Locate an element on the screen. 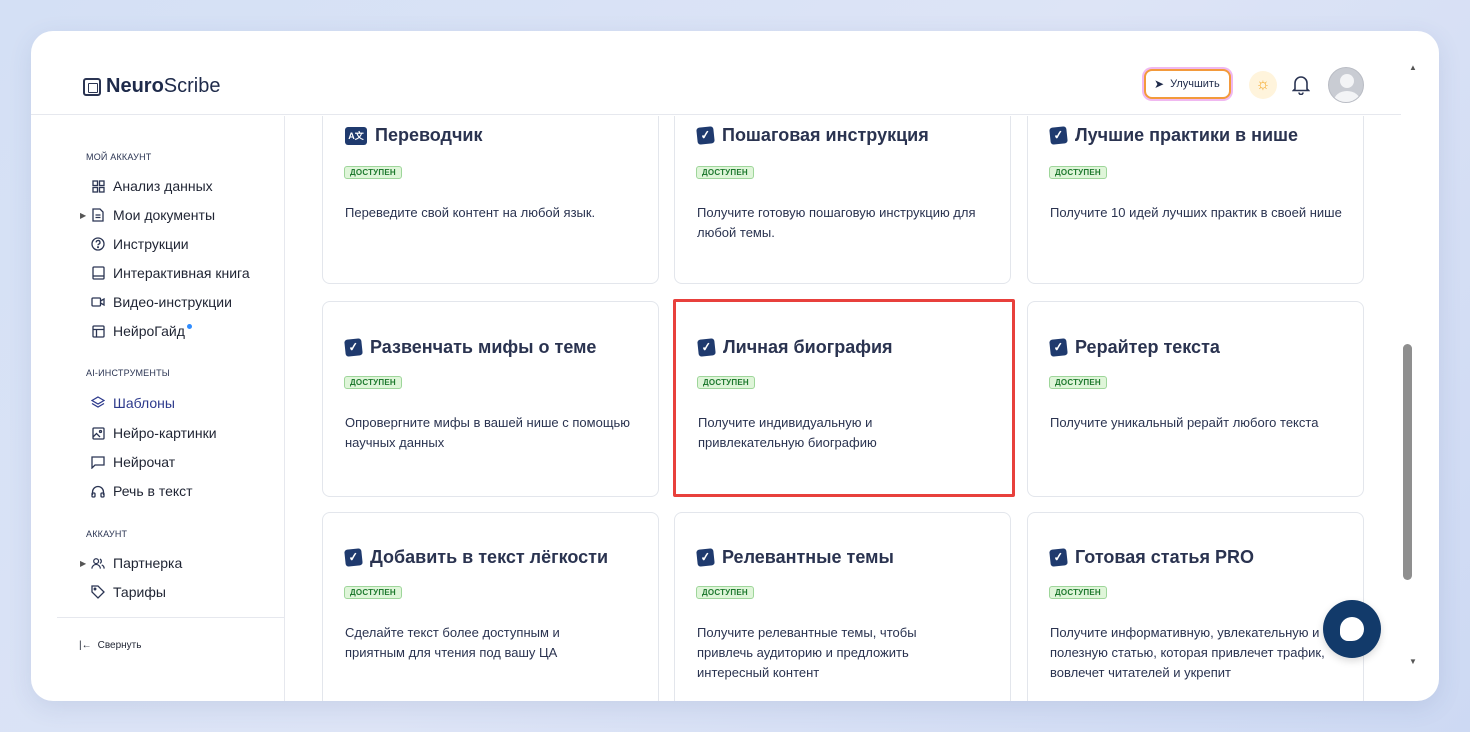 This screenshot has width=1470, height=732. logo-icon is located at coordinates (92, 86).